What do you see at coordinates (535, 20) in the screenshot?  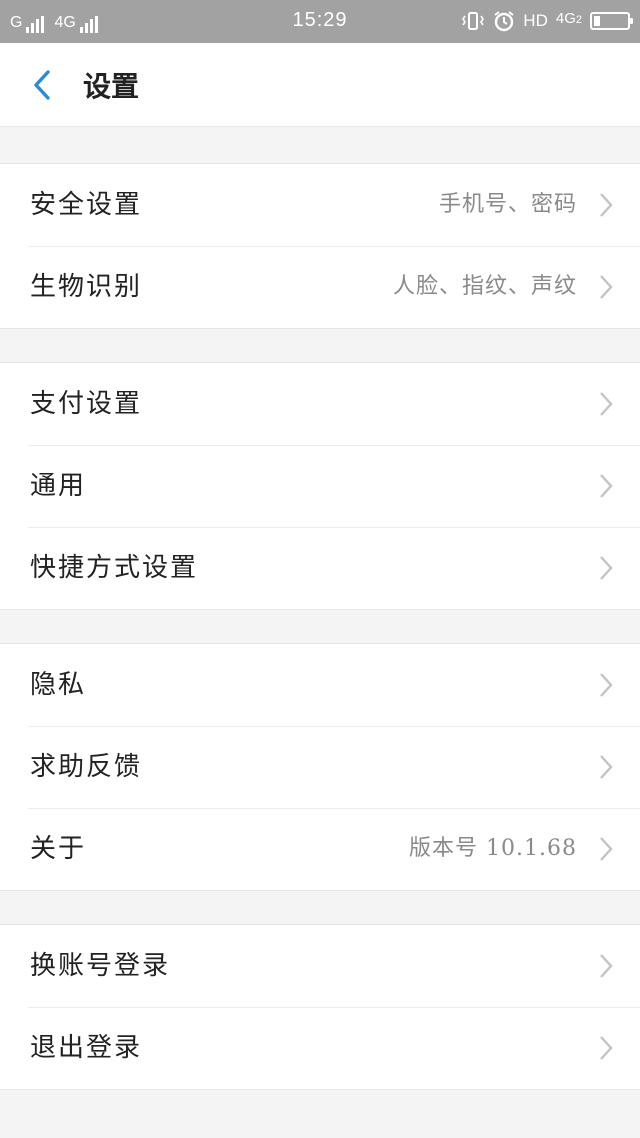 I see `hd-label: HD` at bounding box center [535, 20].